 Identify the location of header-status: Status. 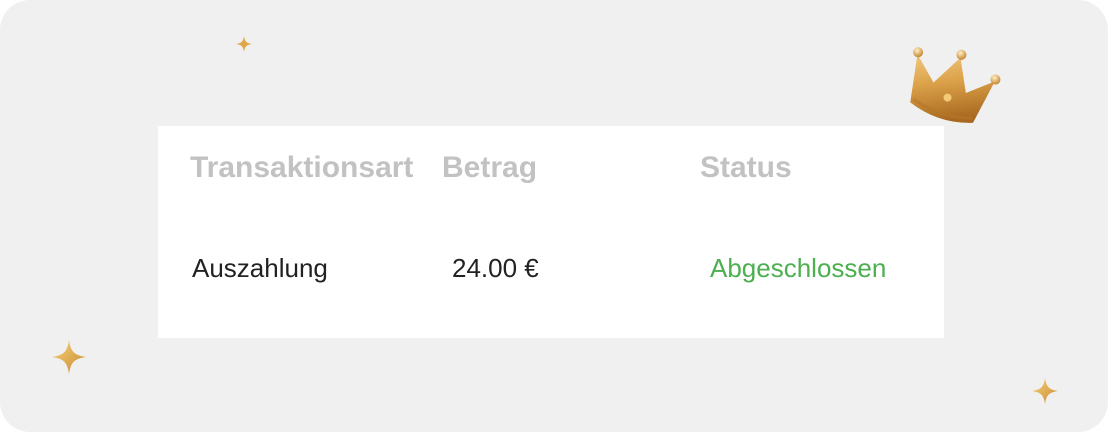
(746, 167).